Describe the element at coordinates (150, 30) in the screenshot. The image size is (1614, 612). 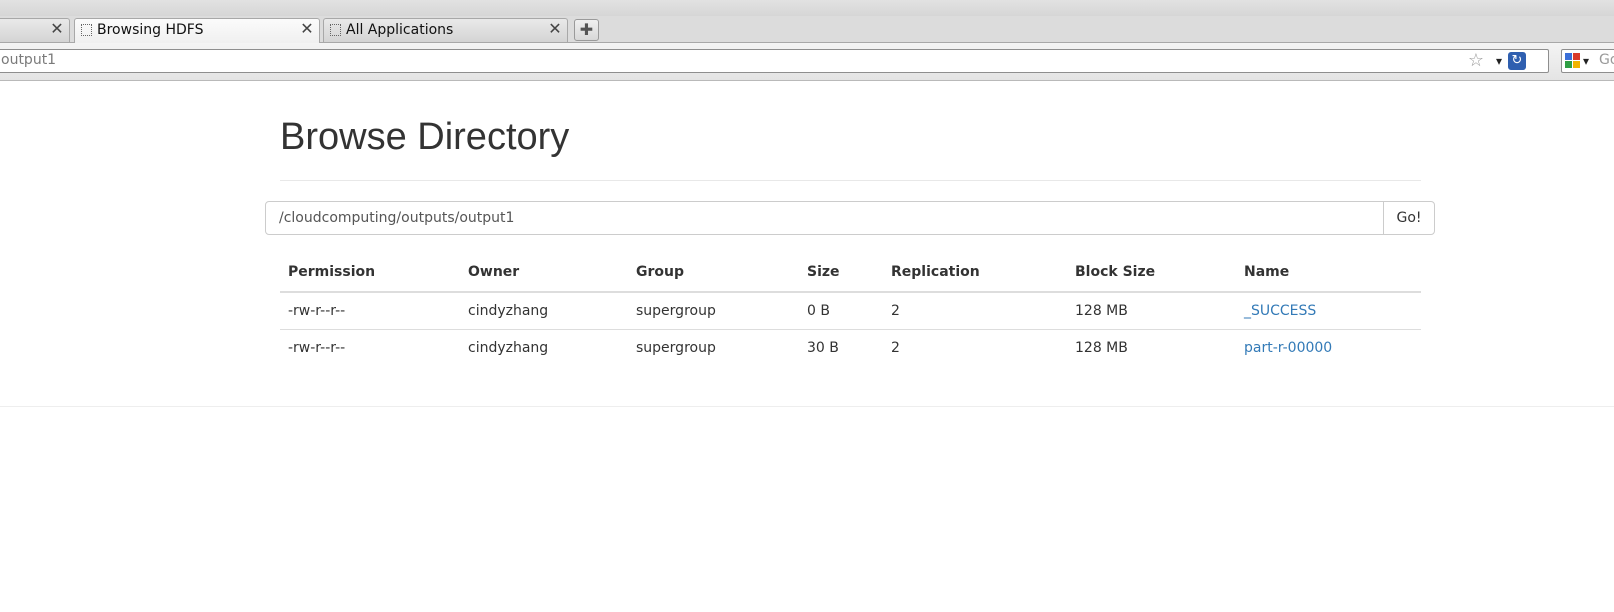
I see `tab-title: Browsing HDFS` at that location.